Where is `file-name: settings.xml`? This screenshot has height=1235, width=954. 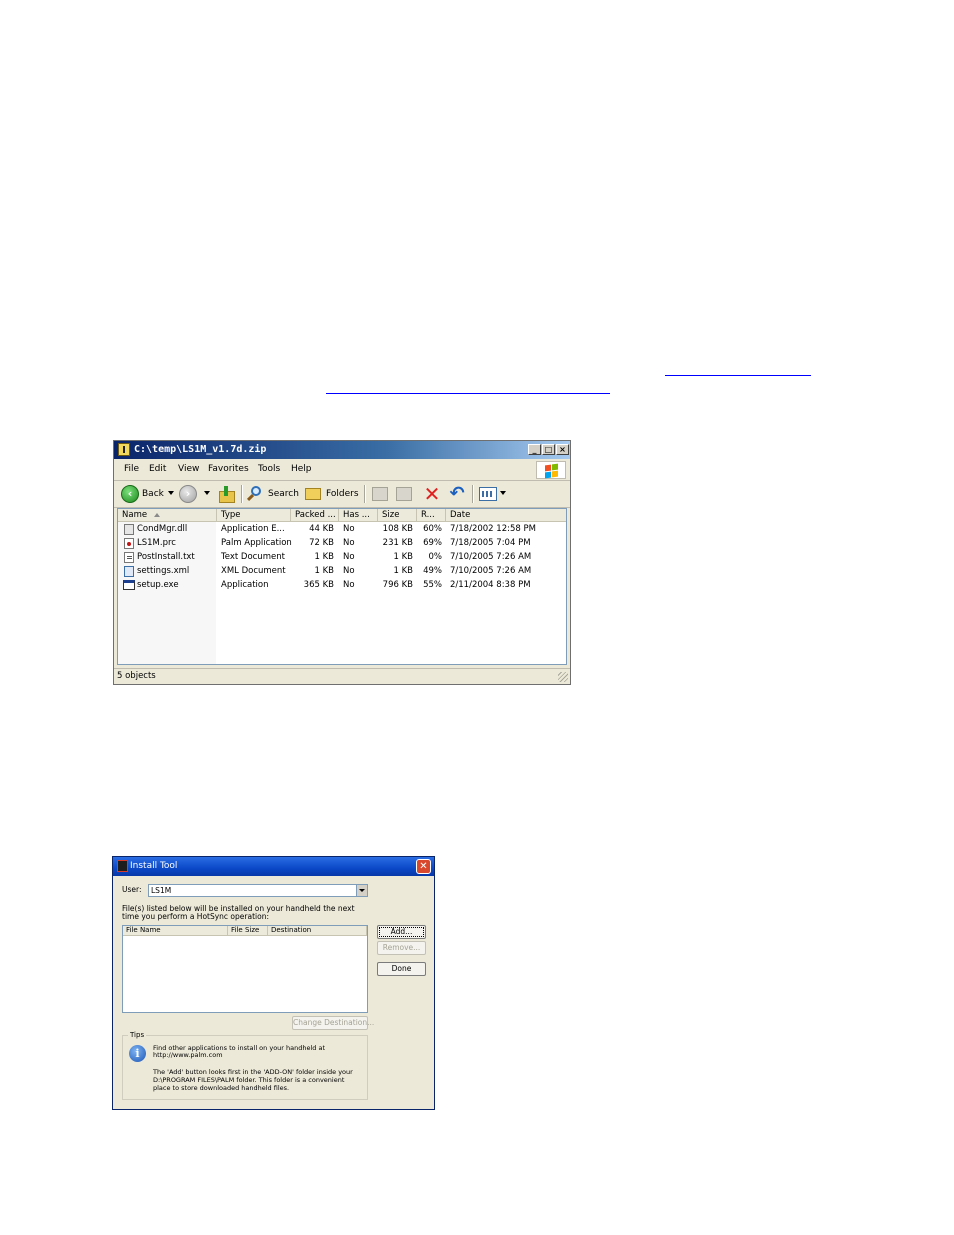
file-name: settings.xml is located at coordinates (163, 571).